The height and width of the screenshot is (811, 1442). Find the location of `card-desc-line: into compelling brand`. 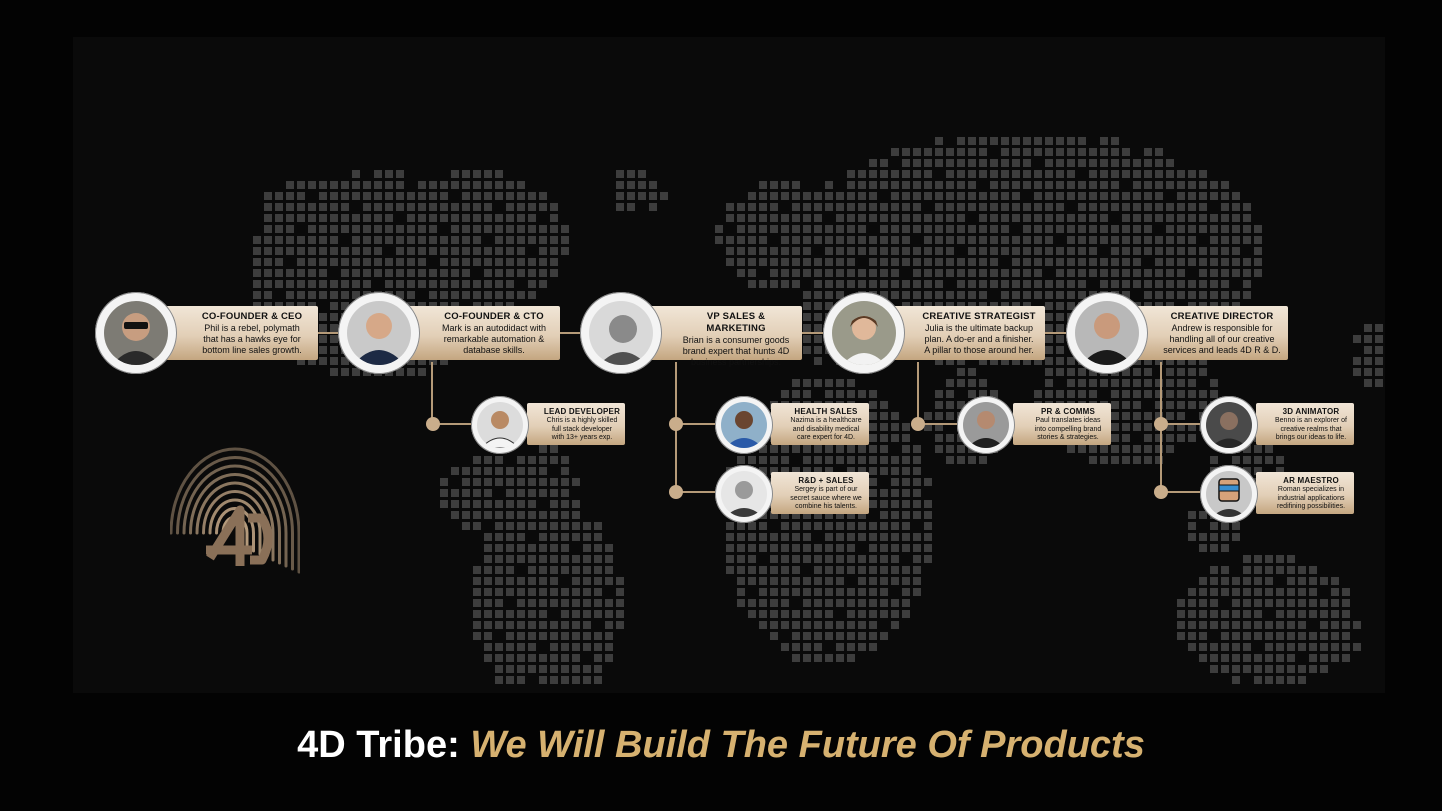

card-desc-line: into compelling brand is located at coordinates (1068, 429).